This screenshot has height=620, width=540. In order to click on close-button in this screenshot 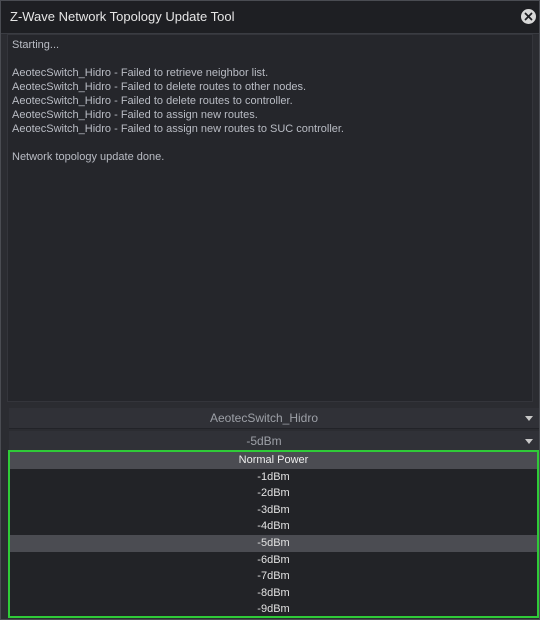, I will do `click(528, 16)`.